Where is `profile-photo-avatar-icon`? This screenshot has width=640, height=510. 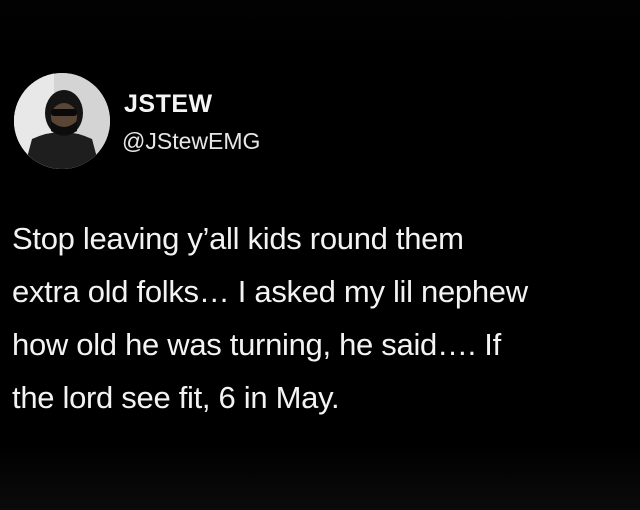 profile-photo-avatar-icon is located at coordinates (62, 121).